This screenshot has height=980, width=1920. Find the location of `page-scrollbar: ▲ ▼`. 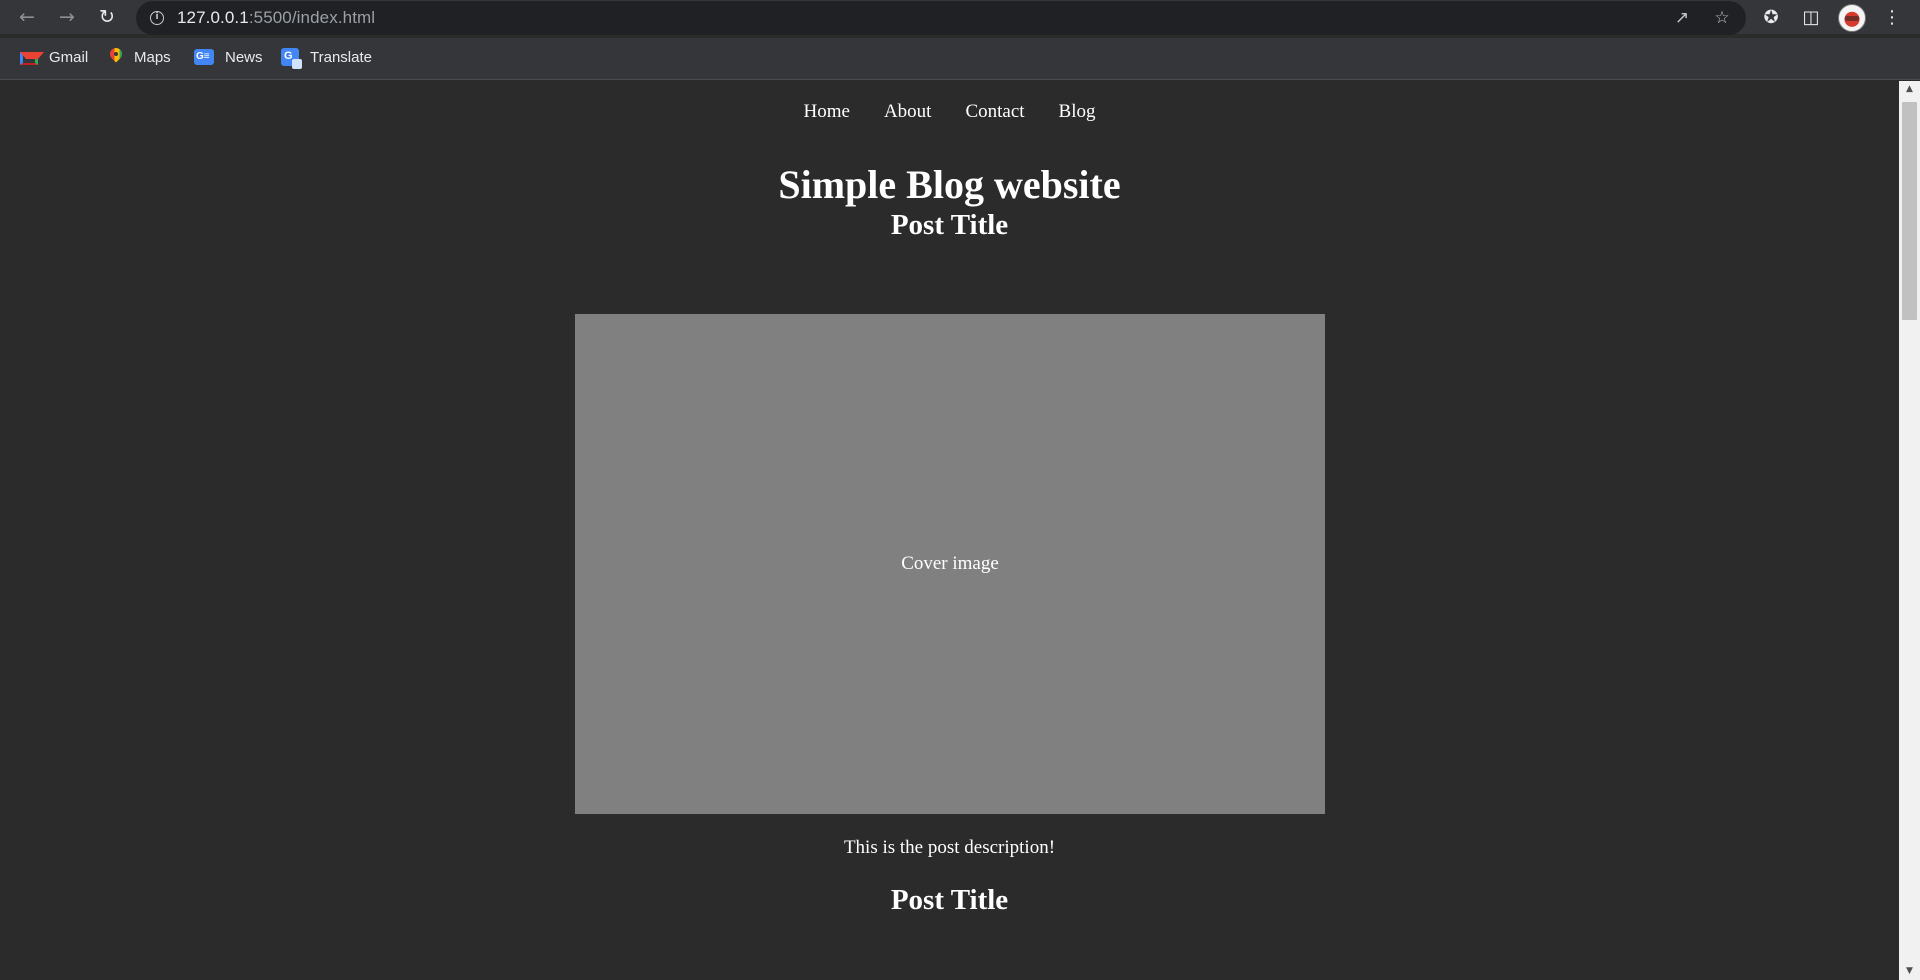

page-scrollbar: ▲ ▼ is located at coordinates (1909, 530).